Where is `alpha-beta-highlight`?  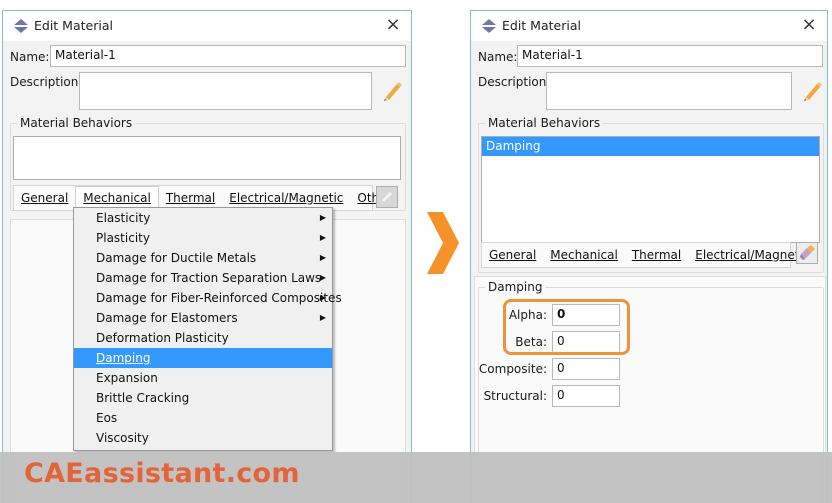 alpha-beta-highlight is located at coordinates (566, 327).